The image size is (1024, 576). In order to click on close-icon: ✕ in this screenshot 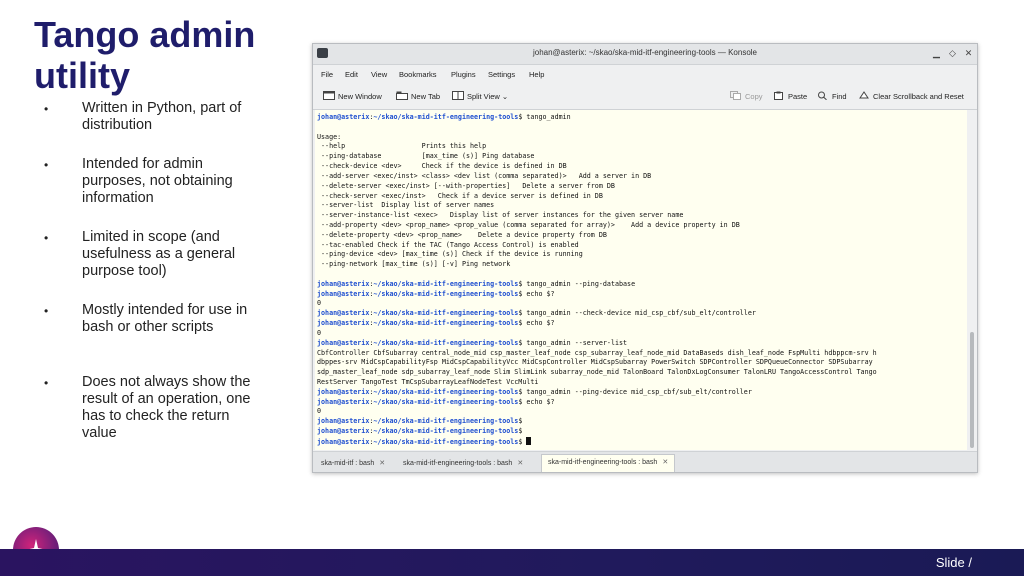, I will do `click(968, 53)`.